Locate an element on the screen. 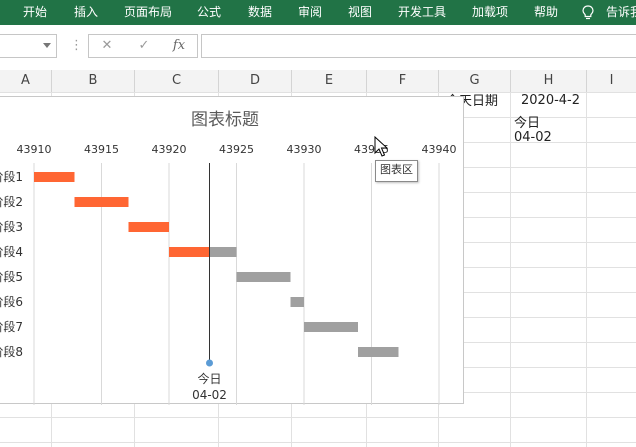  mouse-cursor-icon is located at coordinates (381, 146).